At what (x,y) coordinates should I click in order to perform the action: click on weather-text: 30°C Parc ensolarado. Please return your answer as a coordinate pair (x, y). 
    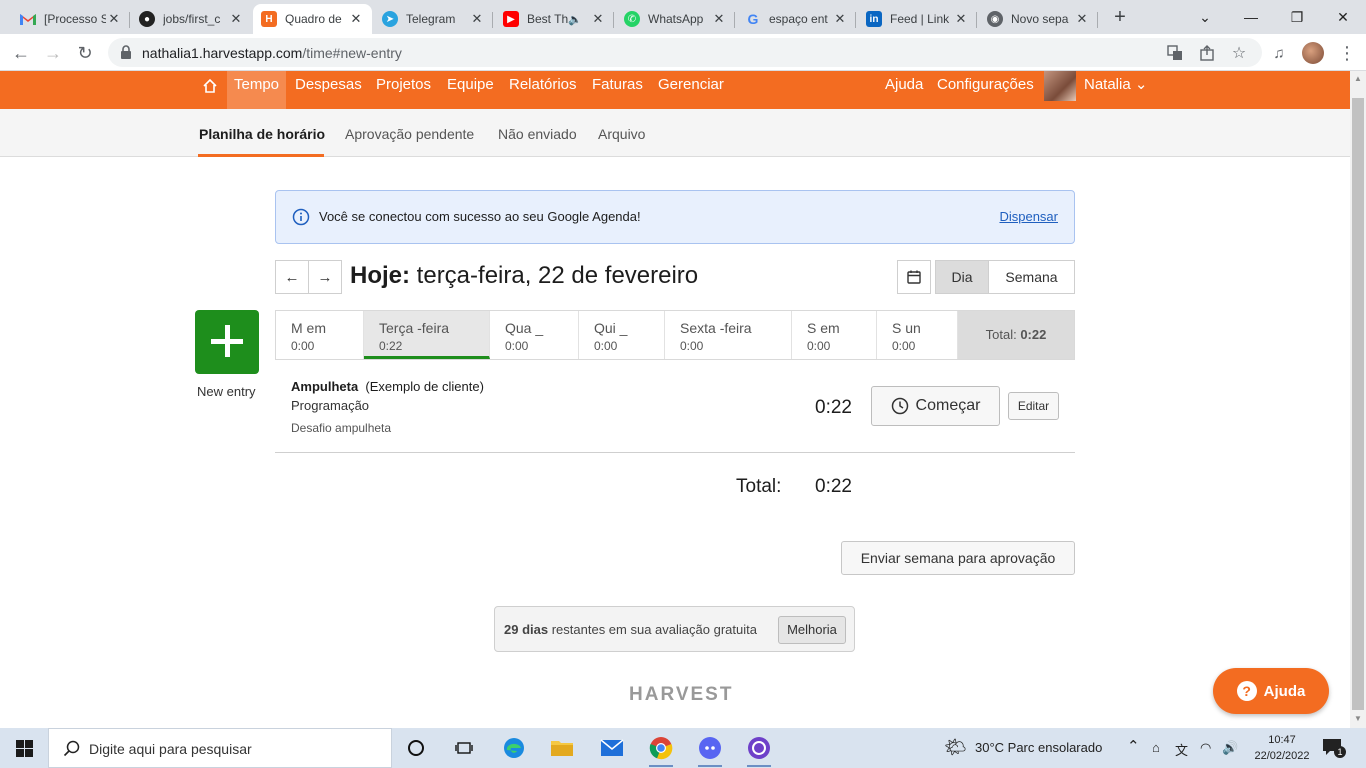
    Looking at the image, I should click on (1038, 747).